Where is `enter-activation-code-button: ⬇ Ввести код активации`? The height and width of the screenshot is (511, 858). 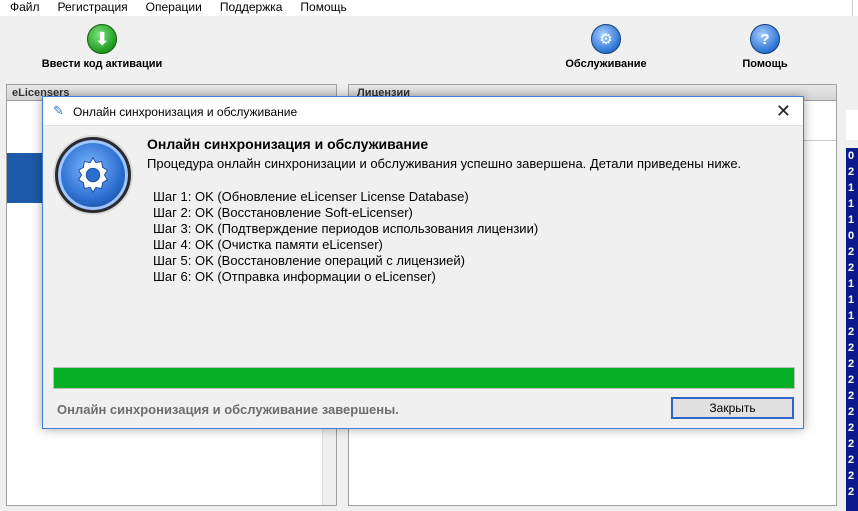 enter-activation-code-button: ⬇ Ввести код активации is located at coordinates (102, 47).